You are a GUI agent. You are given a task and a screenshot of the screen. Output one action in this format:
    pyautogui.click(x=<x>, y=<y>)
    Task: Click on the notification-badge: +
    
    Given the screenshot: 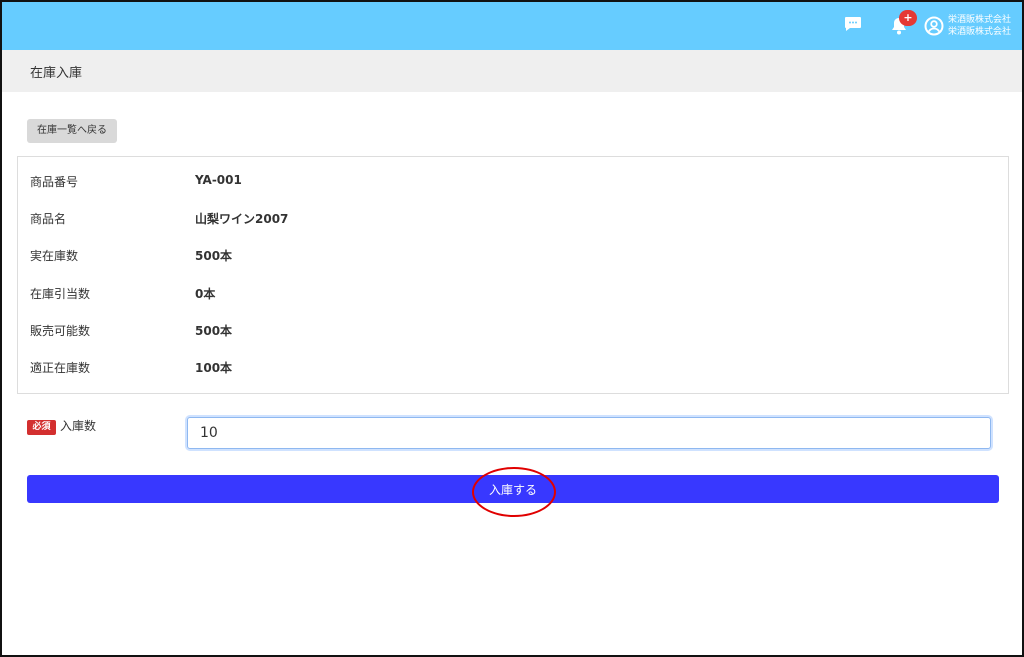 What is the action you would take?
    pyautogui.click(x=908, y=18)
    